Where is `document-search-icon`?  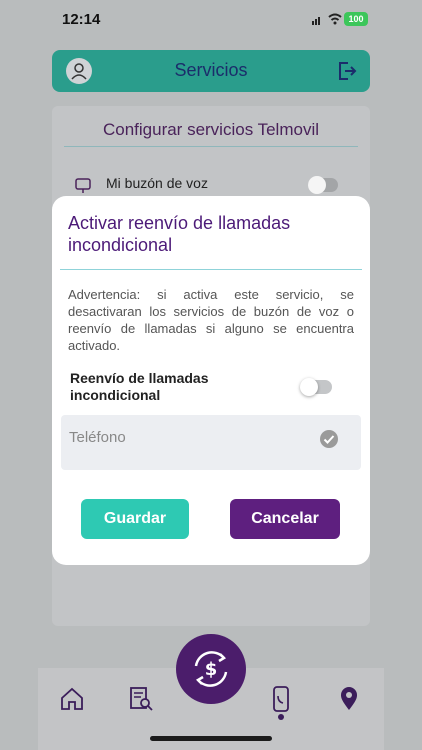 document-search-icon is located at coordinates (141, 699).